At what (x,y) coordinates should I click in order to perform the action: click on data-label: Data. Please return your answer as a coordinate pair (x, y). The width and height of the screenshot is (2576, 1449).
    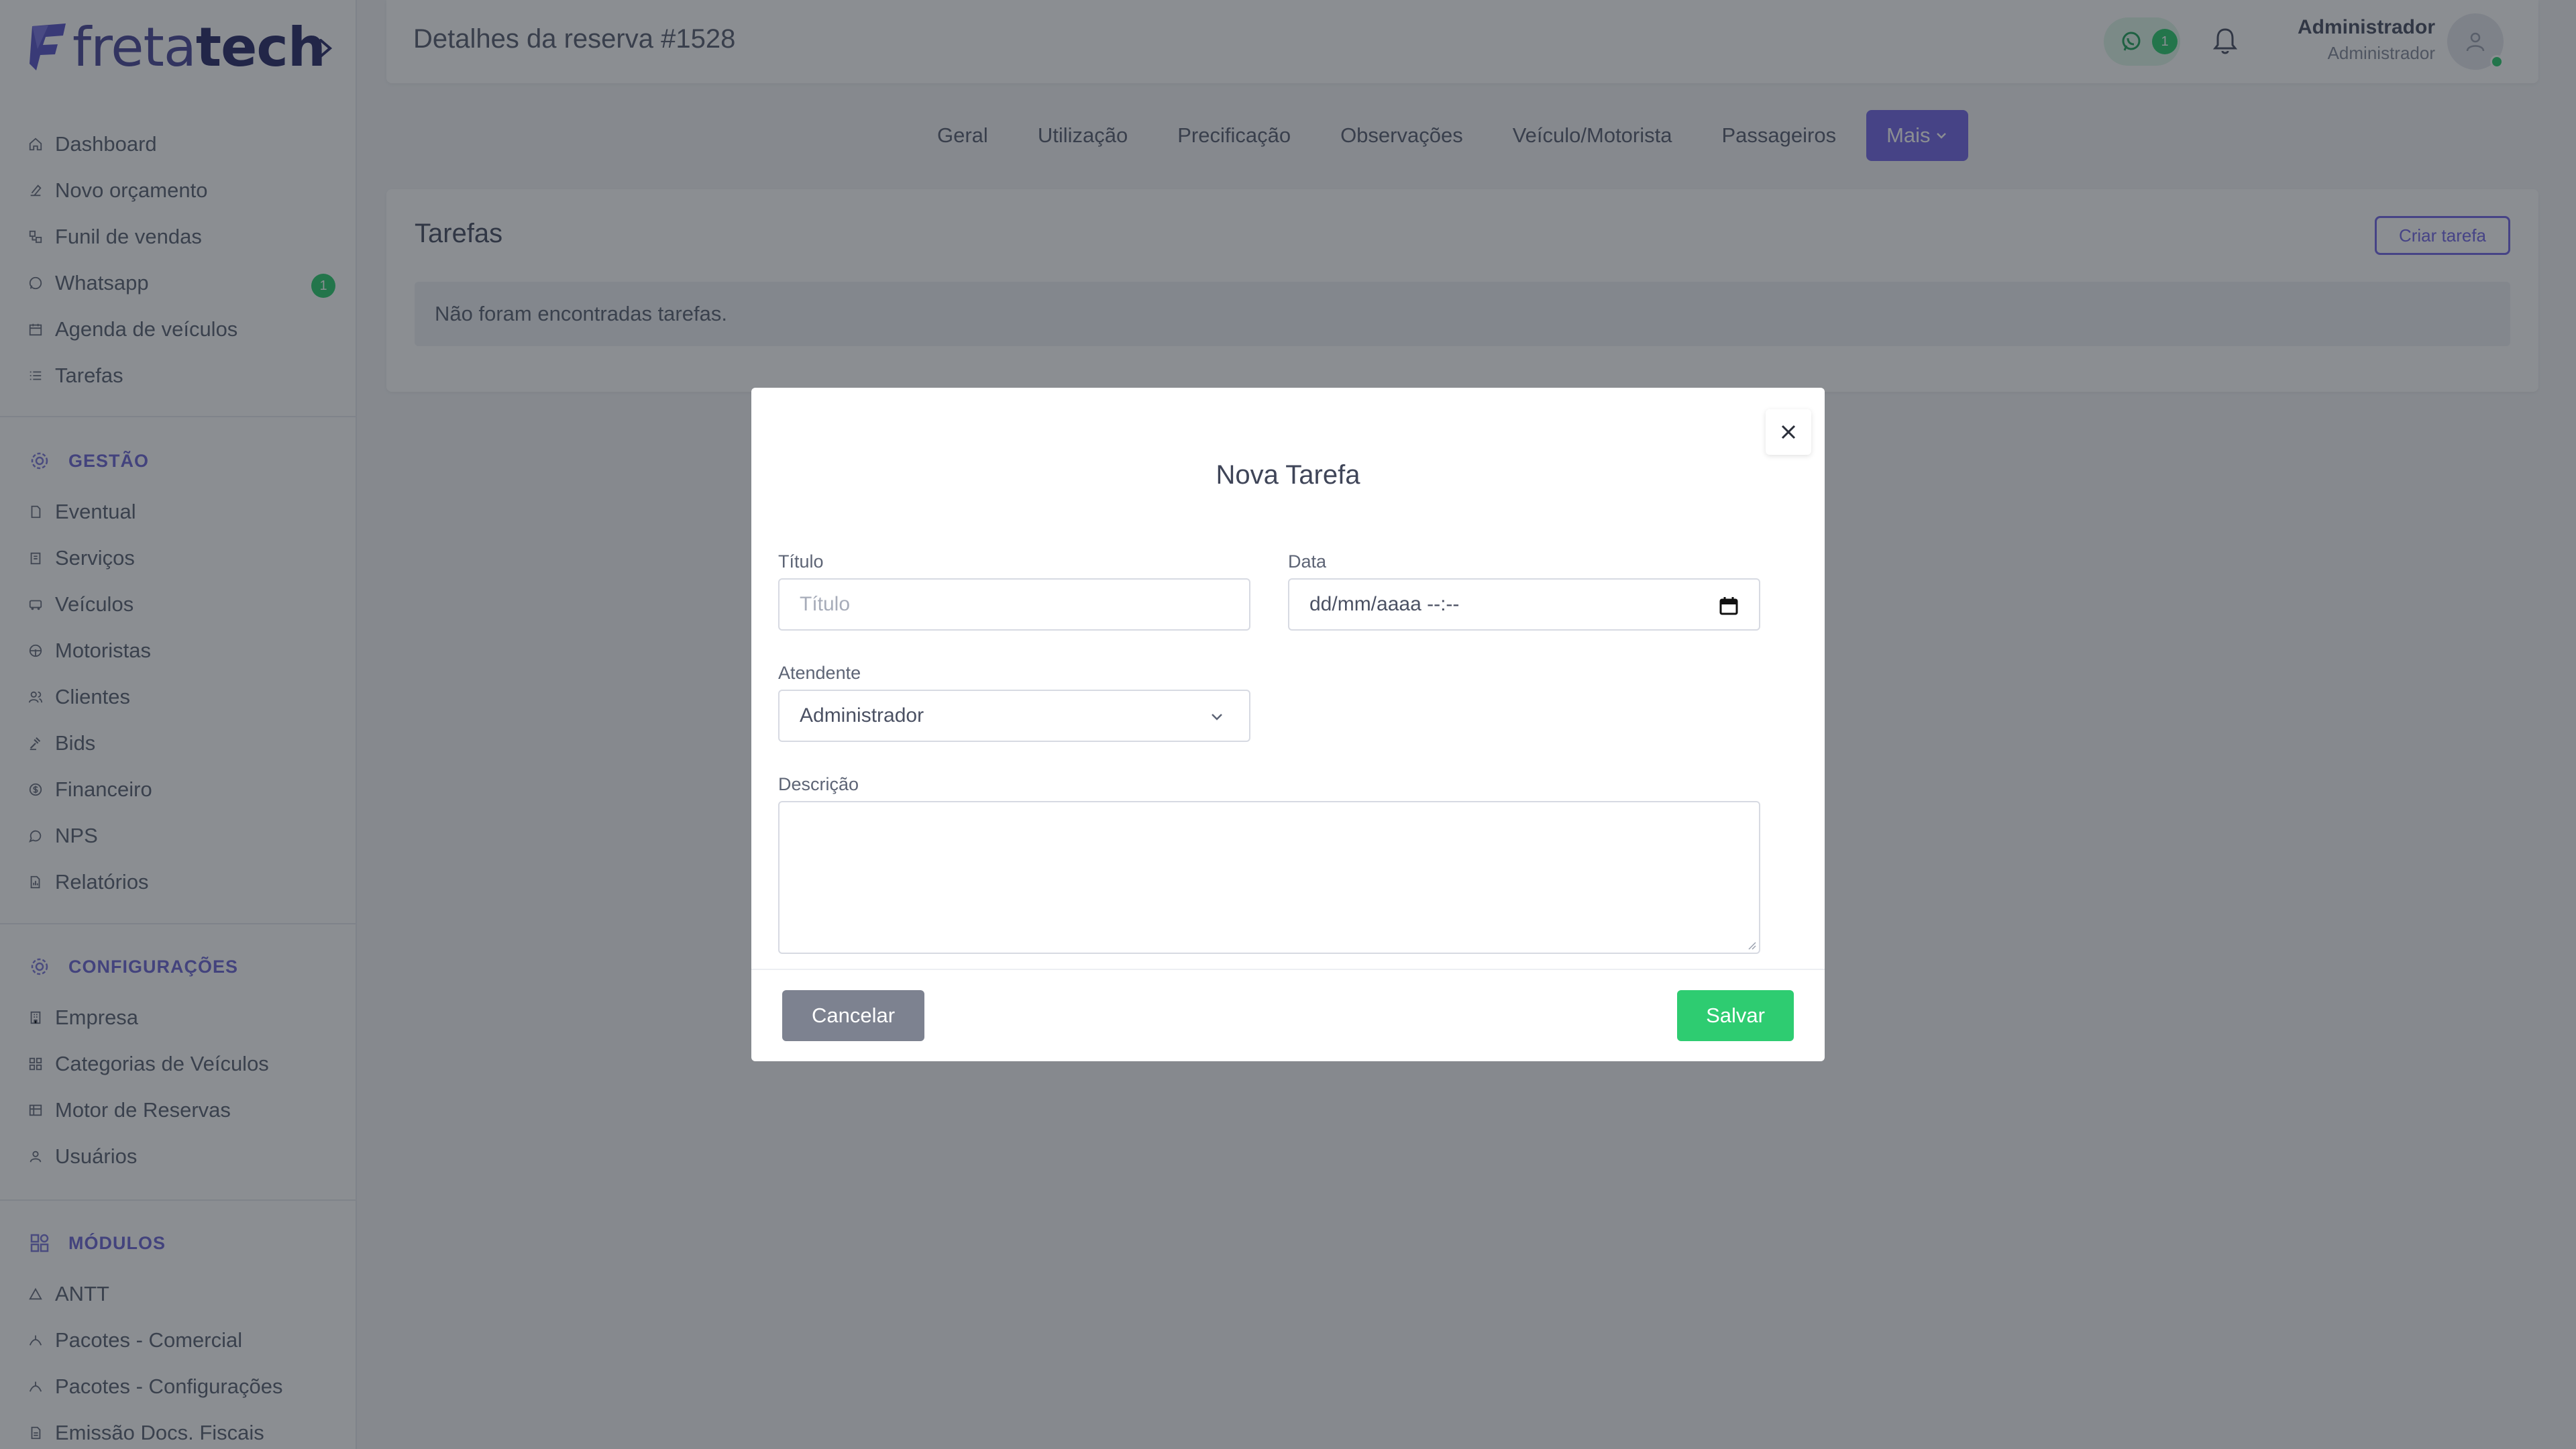
    Looking at the image, I should click on (1307, 561).